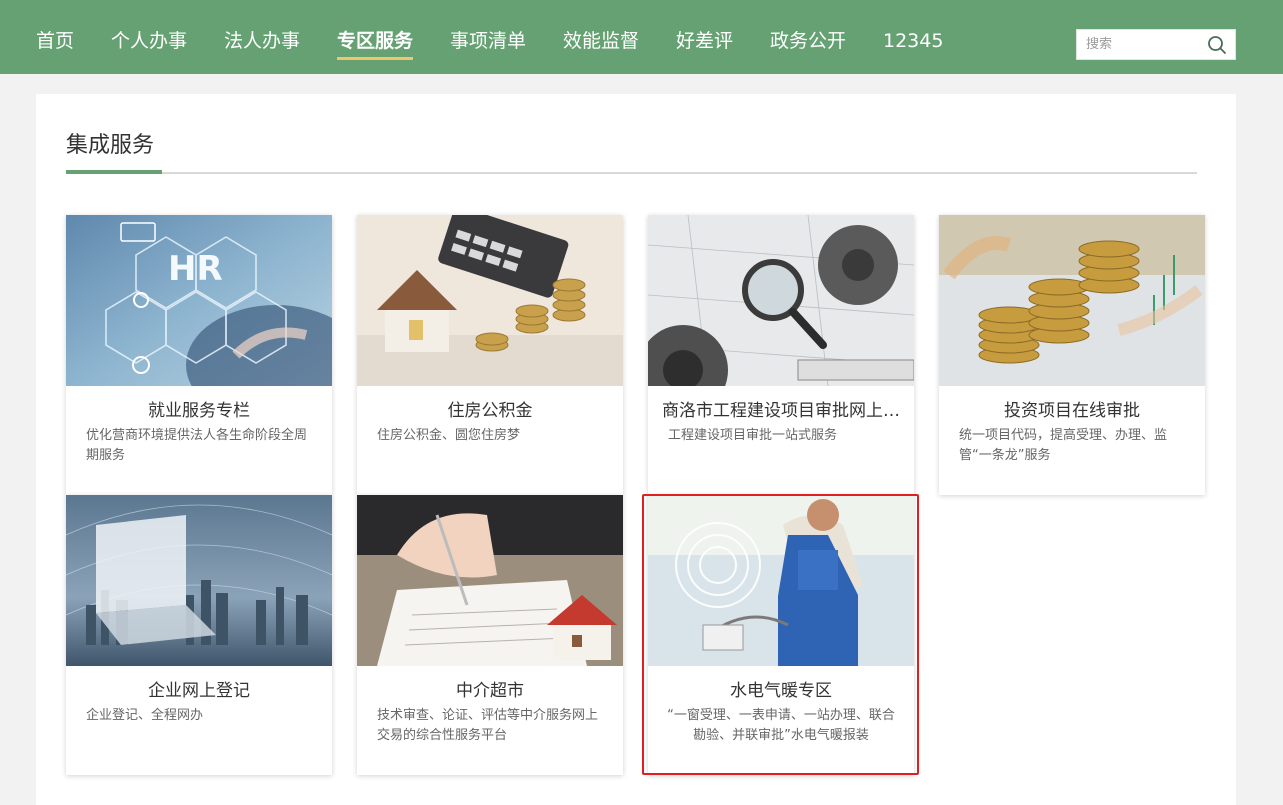  Describe the element at coordinates (199, 300) in the screenshot. I see `hr-network-image: HR` at that location.